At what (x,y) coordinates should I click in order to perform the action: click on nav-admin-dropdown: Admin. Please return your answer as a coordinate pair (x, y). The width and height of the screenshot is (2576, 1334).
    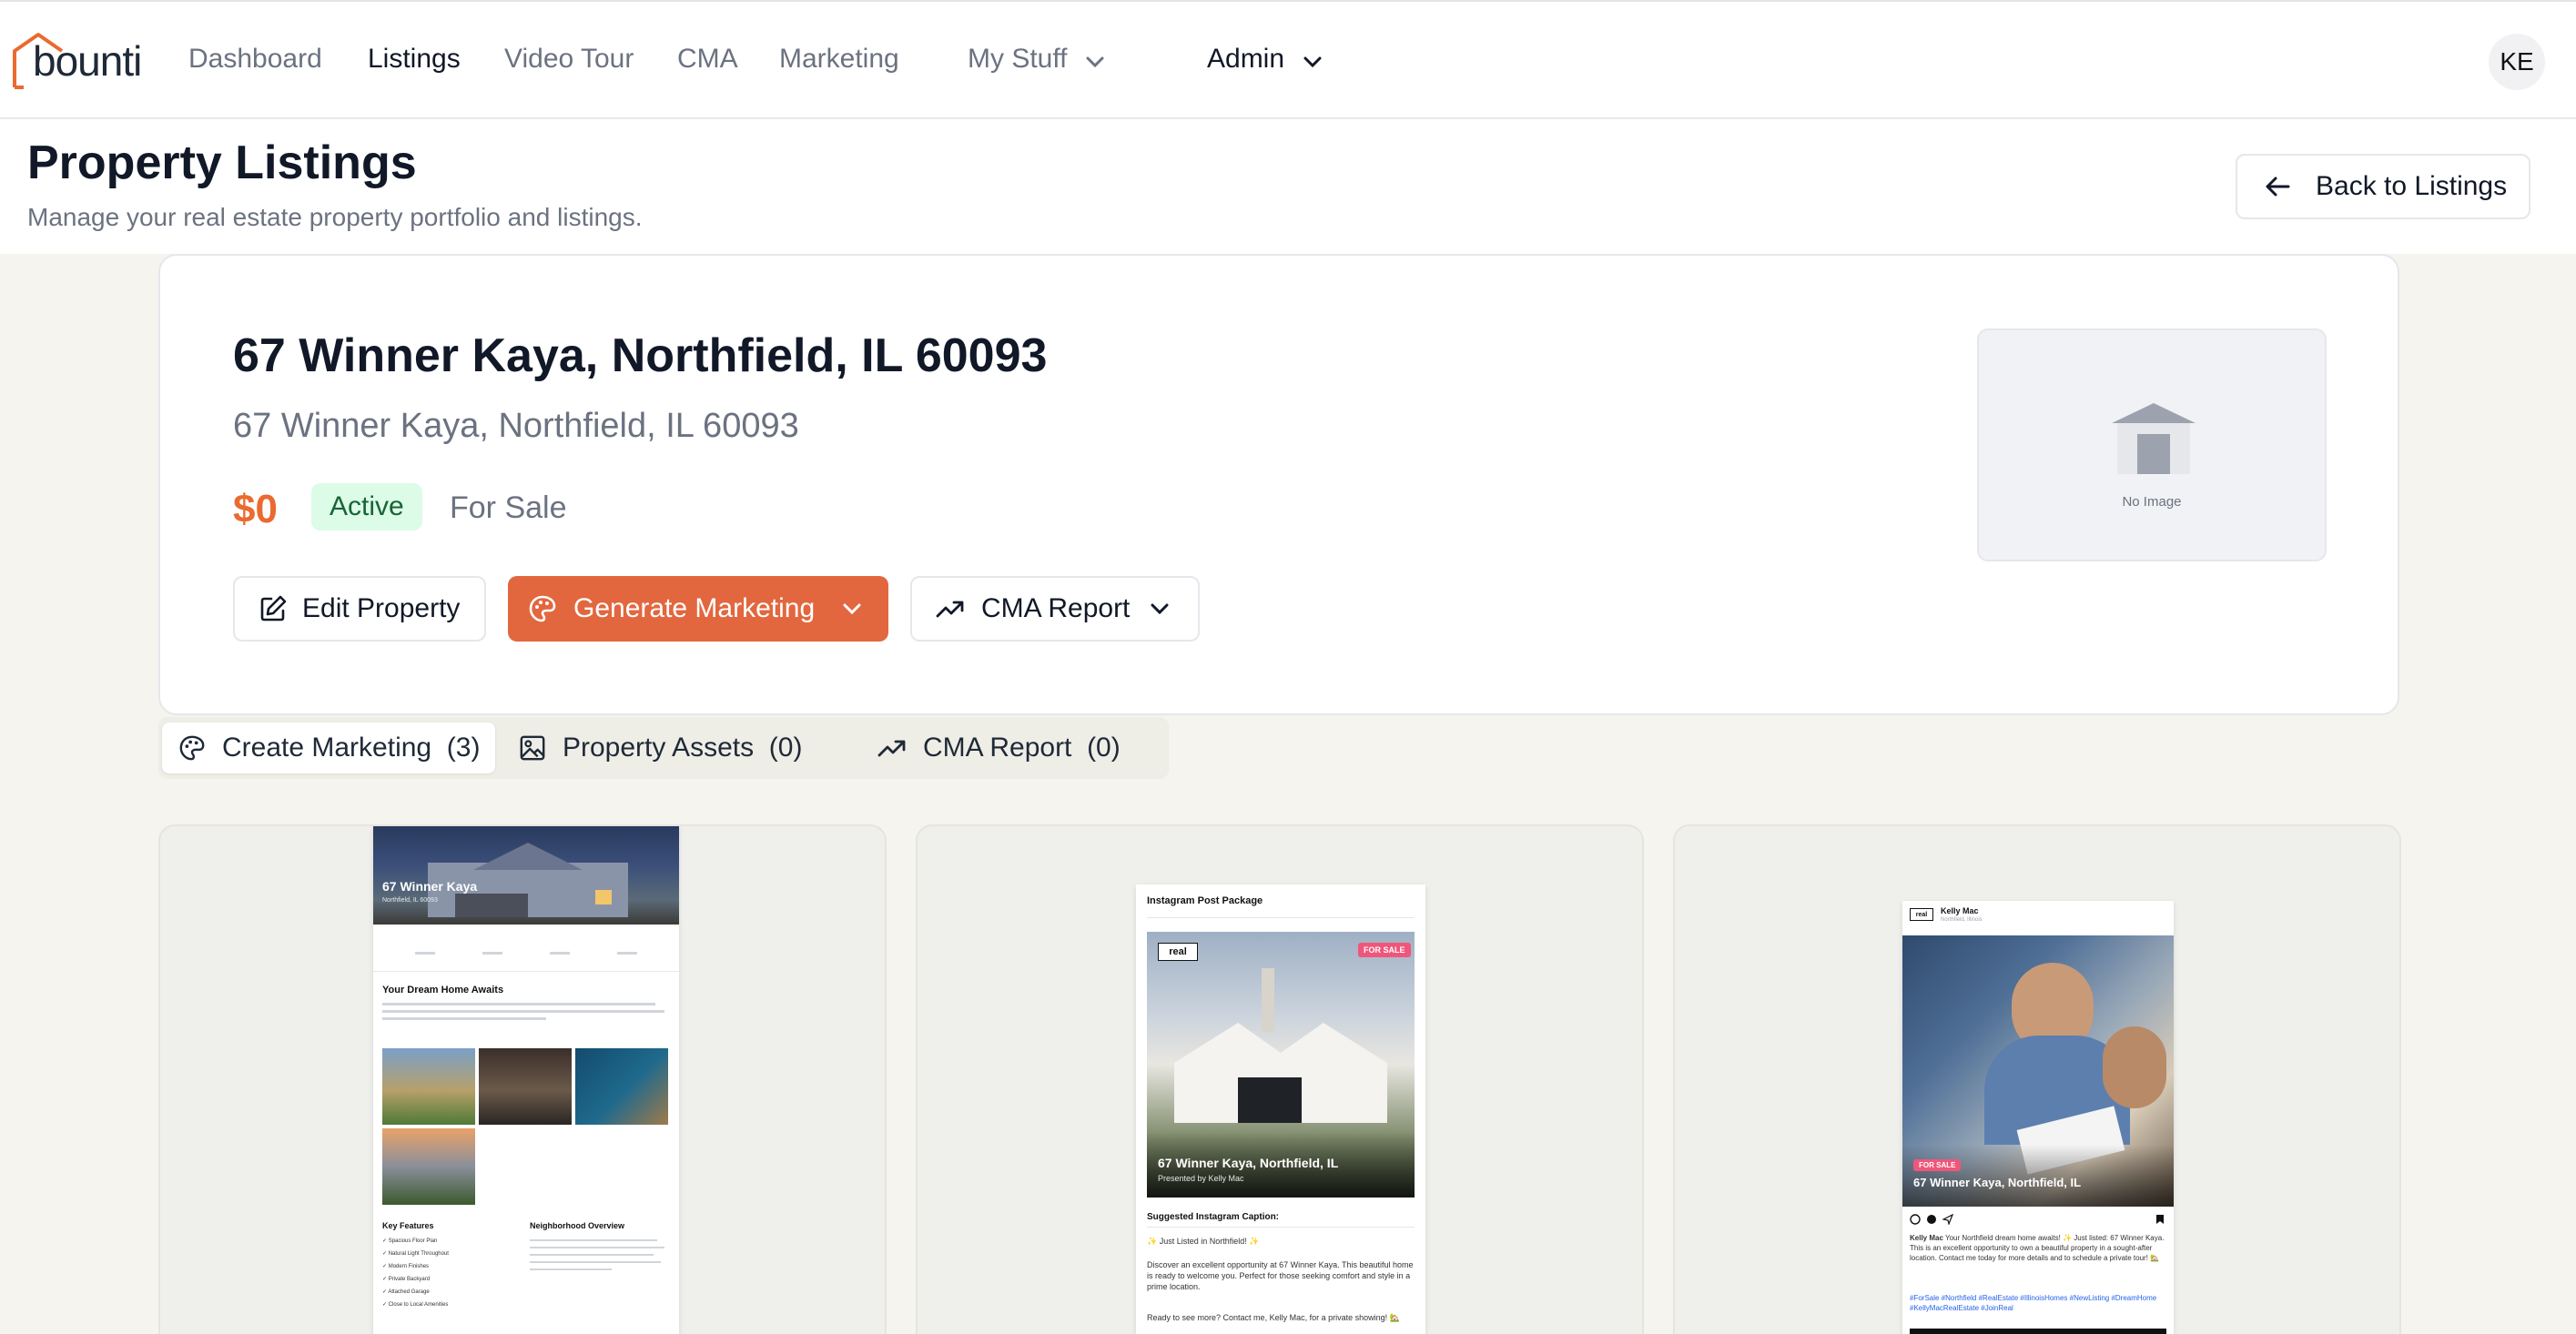
    Looking at the image, I should click on (1265, 60).